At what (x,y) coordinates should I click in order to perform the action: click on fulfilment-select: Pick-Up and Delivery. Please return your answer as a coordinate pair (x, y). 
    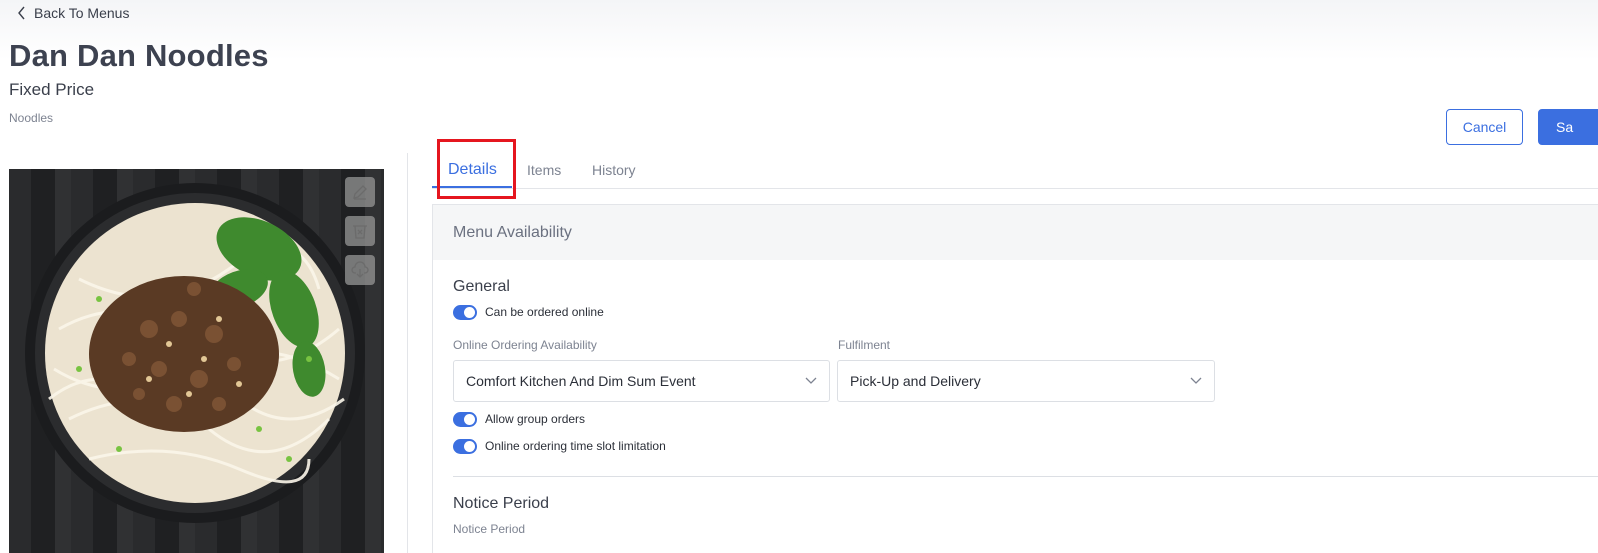
    Looking at the image, I should click on (1026, 381).